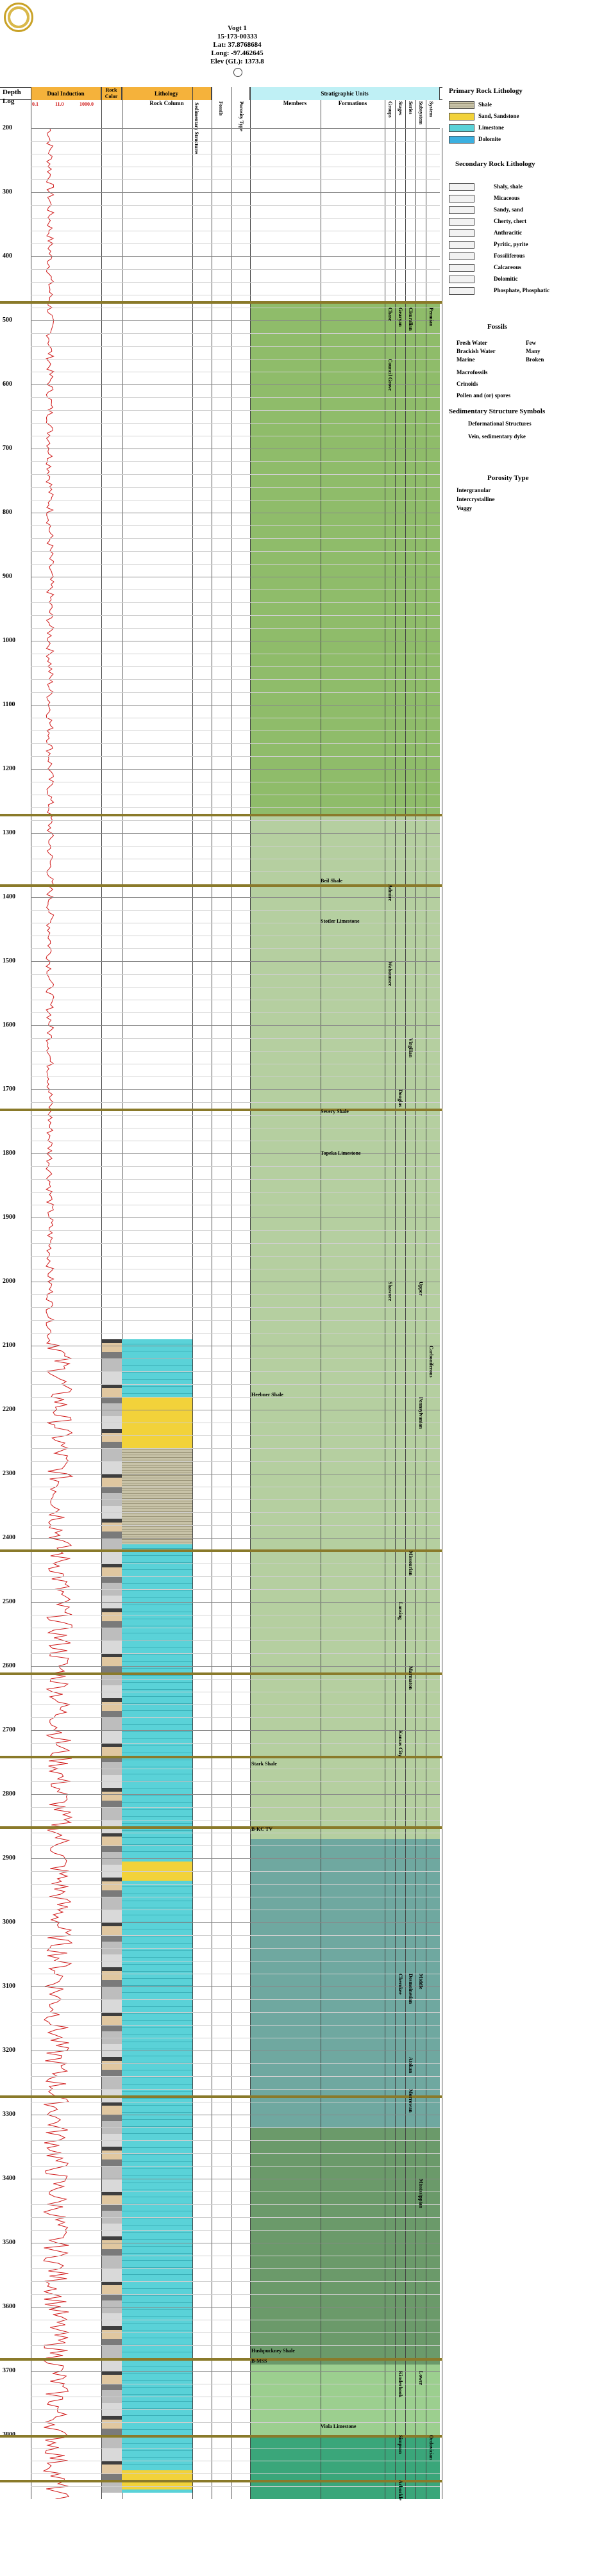 The image size is (604, 2576). What do you see at coordinates (237, 72) in the screenshot?
I see `north-arrow-icon` at bounding box center [237, 72].